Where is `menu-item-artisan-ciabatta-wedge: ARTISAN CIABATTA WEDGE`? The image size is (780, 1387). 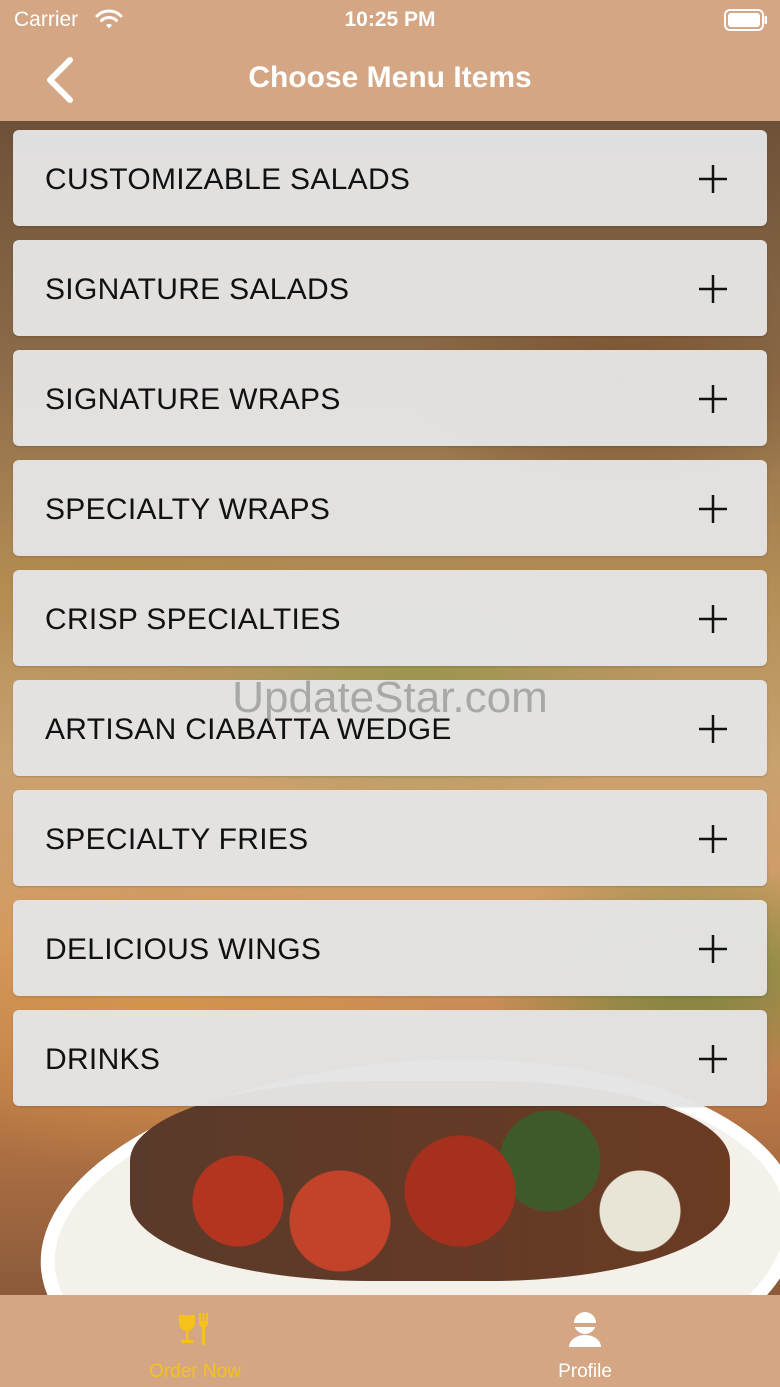
menu-item-artisan-ciabatta-wedge: ARTISAN CIABATTA WEDGE is located at coordinates (390, 728).